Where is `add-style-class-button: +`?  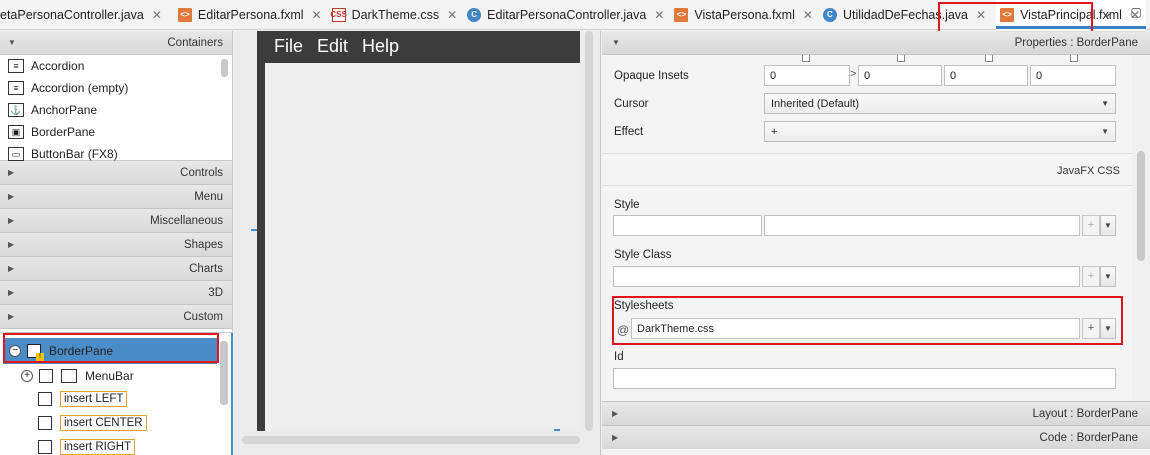
add-style-class-button: + is located at coordinates (1091, 276).